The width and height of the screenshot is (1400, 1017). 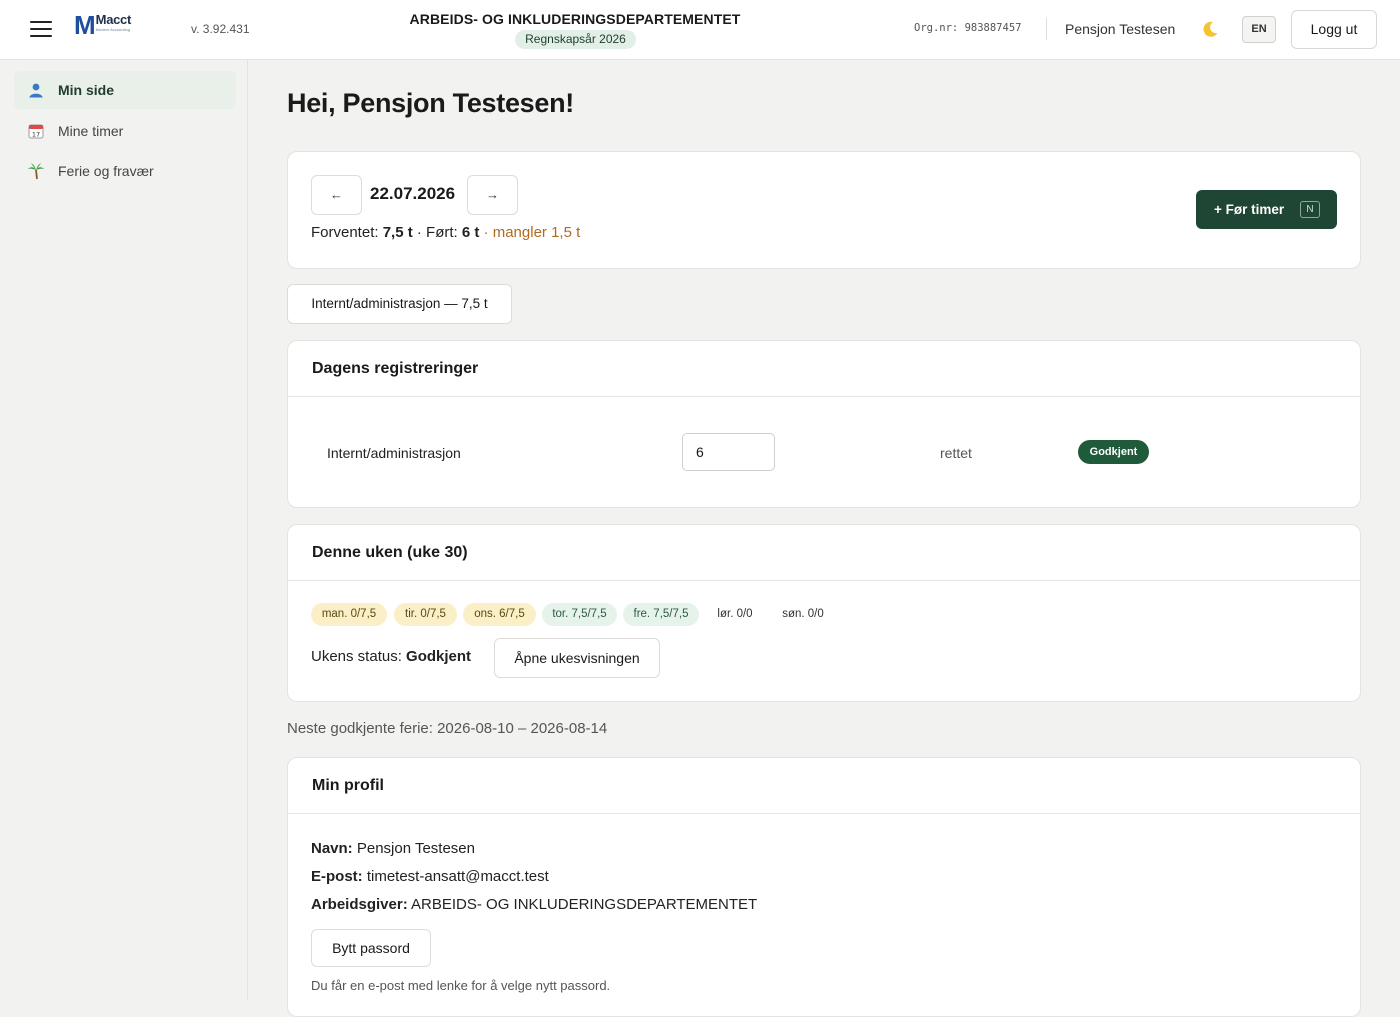 I want to click on project-tab: Internt/administrasjon — 7,5 t, so click(x=399, y=304).